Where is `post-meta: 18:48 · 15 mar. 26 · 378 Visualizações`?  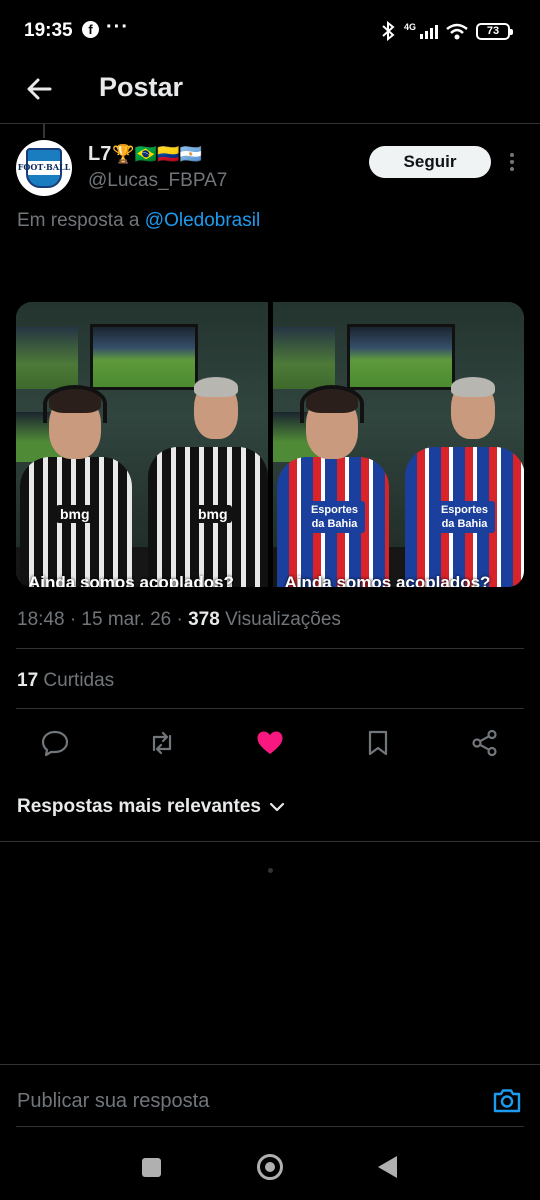
post-meta: 18:48 · 15 mar. 26 · 378 Visualizações is located at coordinates (179, 620).